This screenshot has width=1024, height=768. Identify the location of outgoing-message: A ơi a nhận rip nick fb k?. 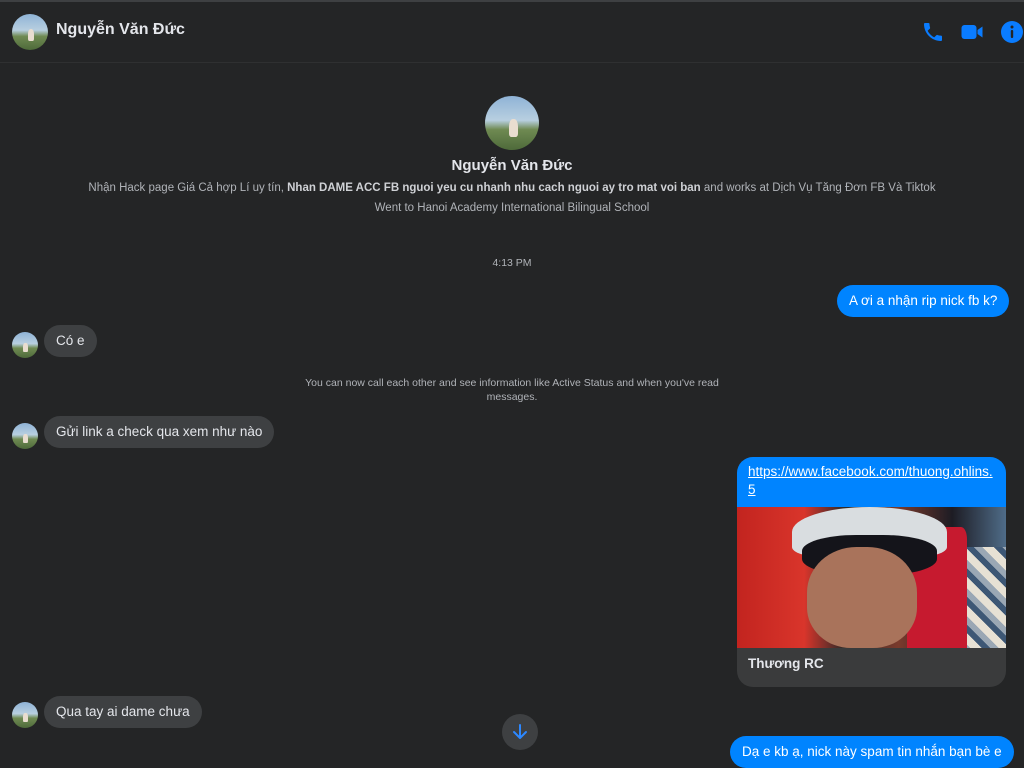
(923, 301).